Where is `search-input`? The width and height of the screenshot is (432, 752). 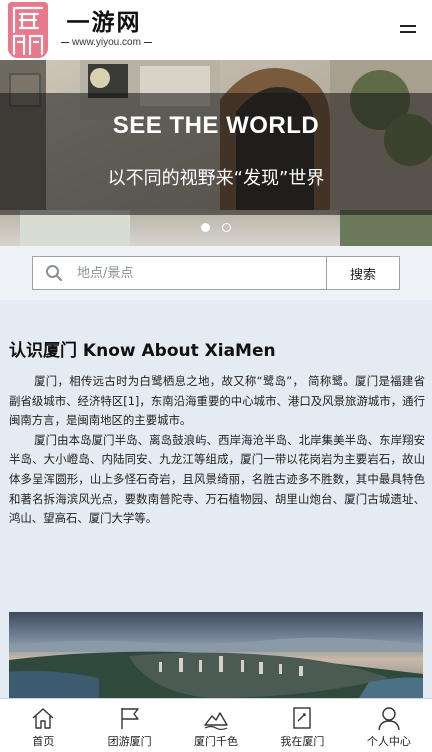 search-input is located at coordinates (187, 273).